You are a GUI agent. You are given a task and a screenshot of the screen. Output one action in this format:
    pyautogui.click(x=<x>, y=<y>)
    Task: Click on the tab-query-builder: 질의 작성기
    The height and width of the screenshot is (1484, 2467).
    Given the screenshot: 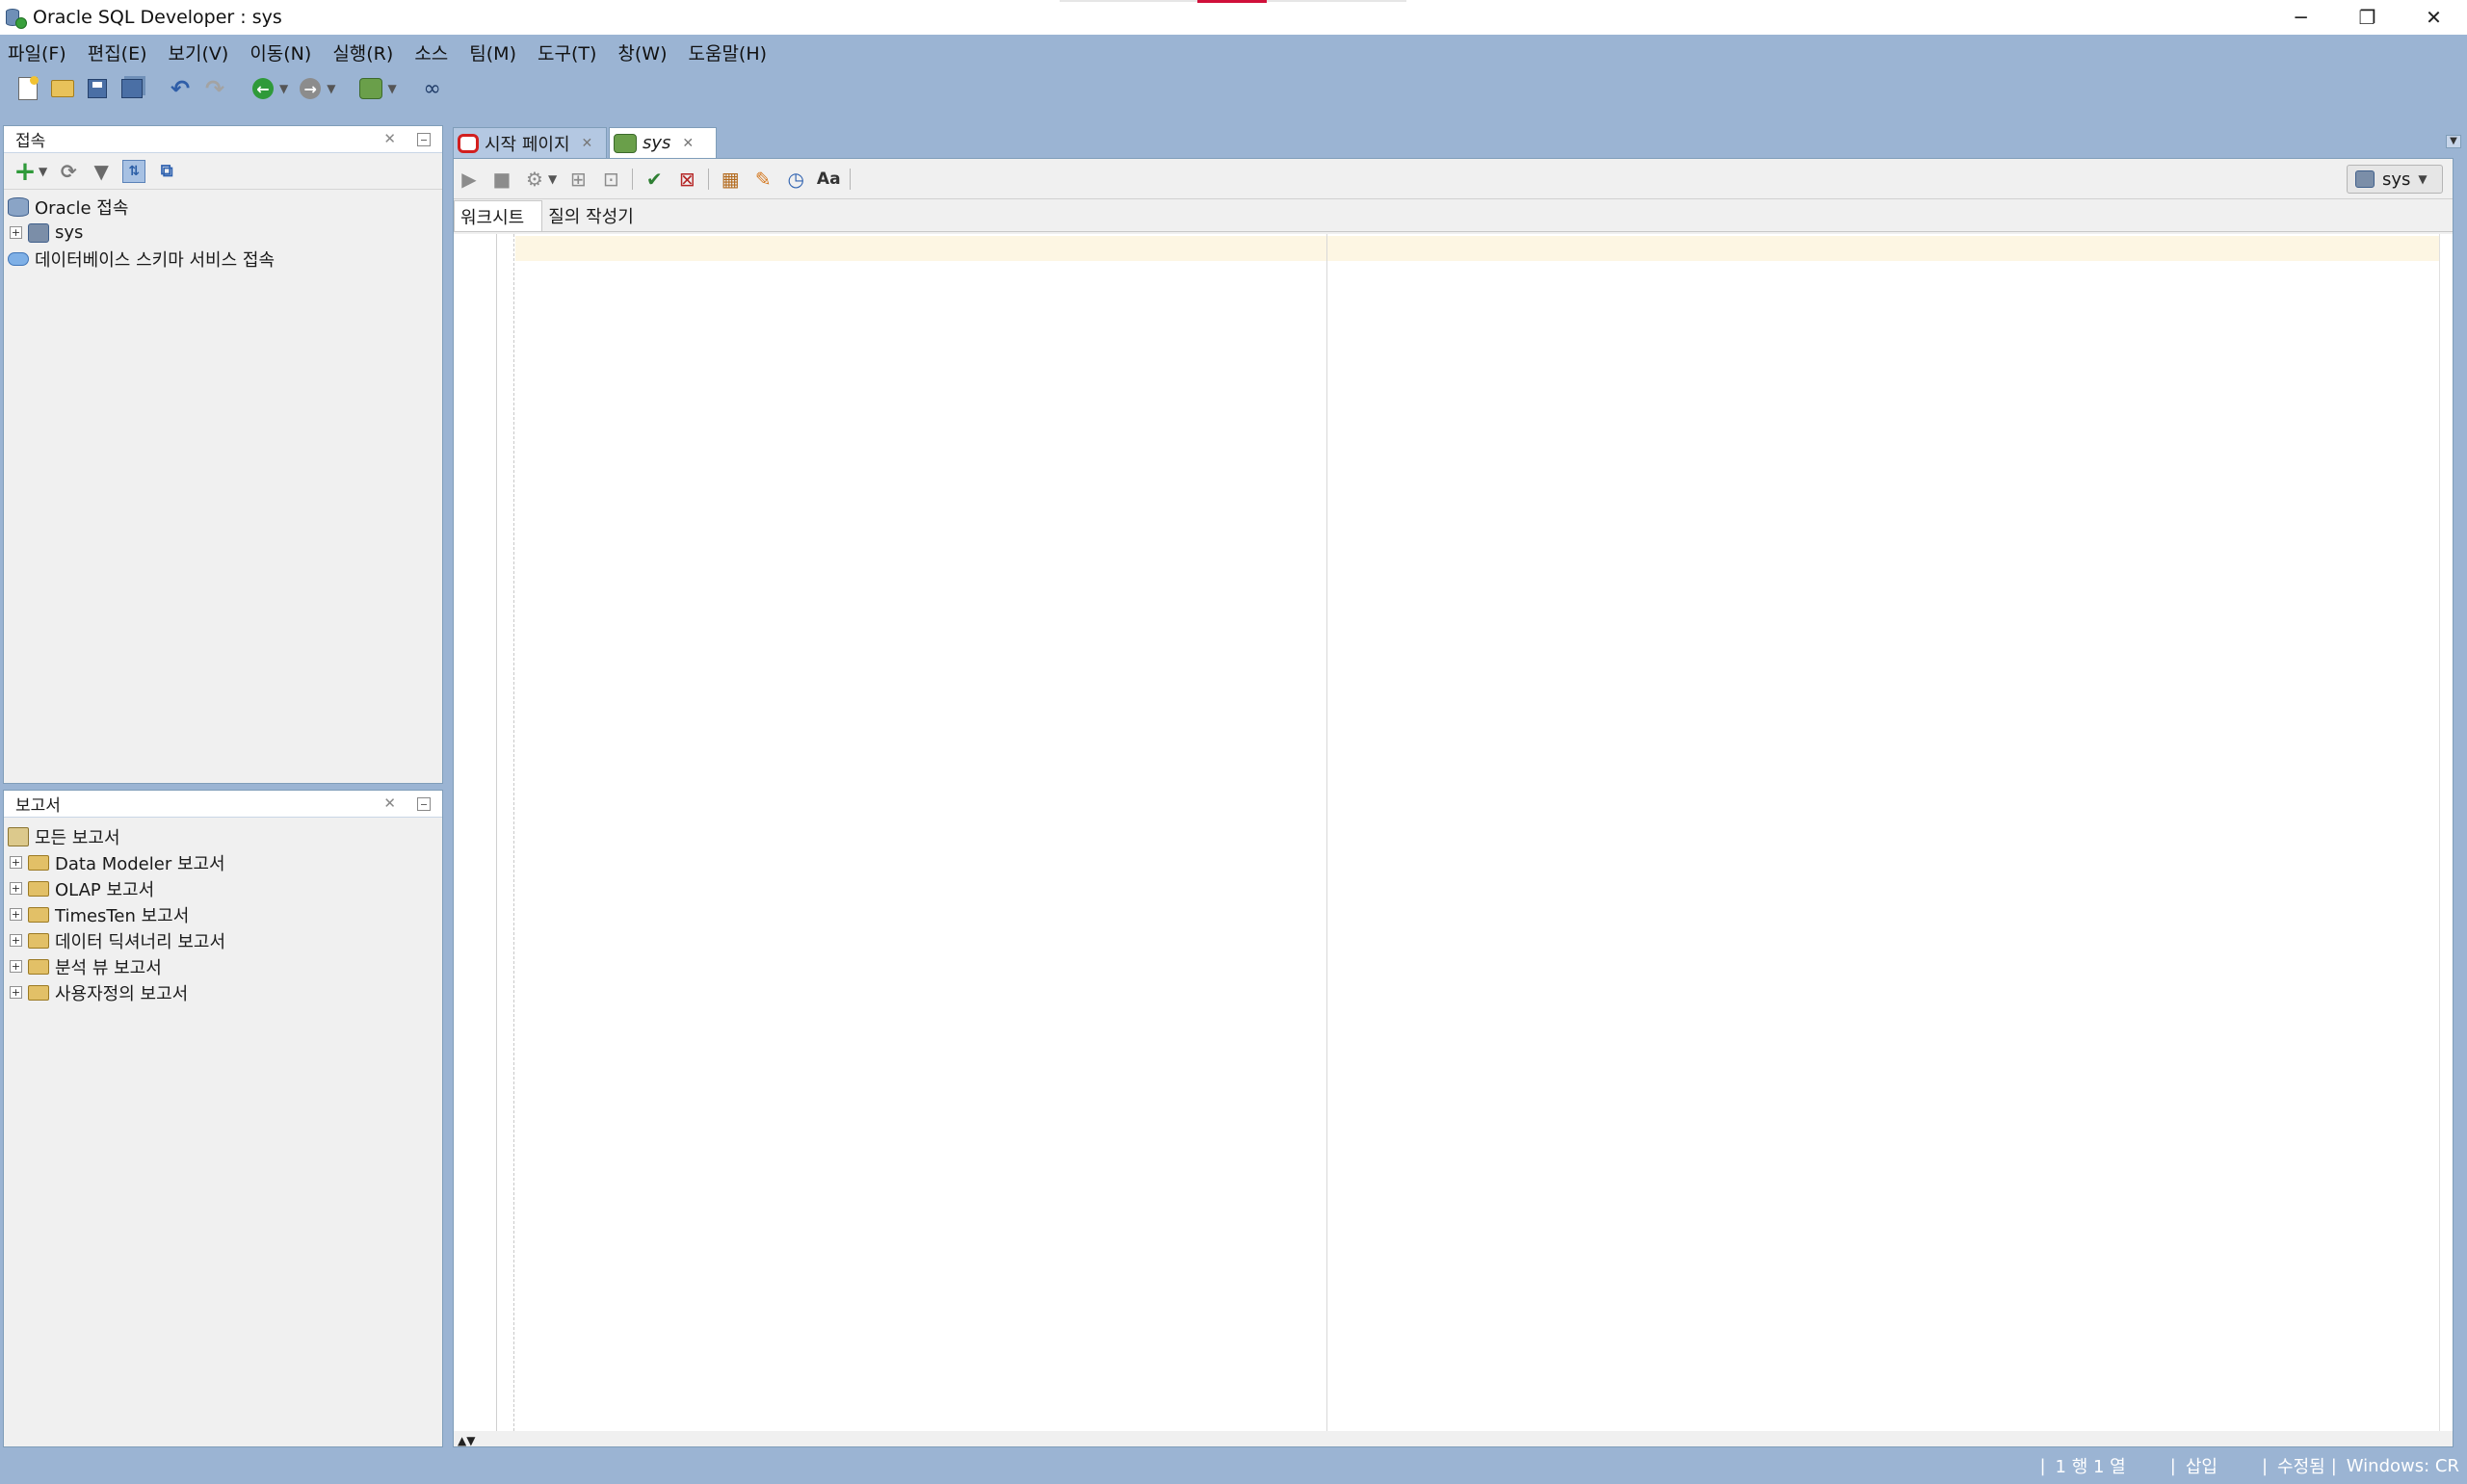 What is the action you would take?
    pyautogui.click(x=596, y=215)
    